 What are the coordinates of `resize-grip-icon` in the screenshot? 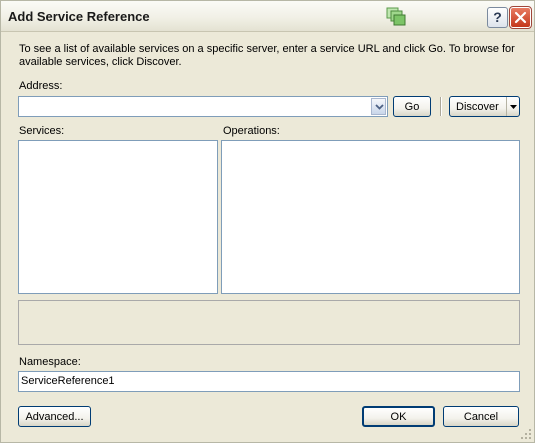 It's located at (526, 434).